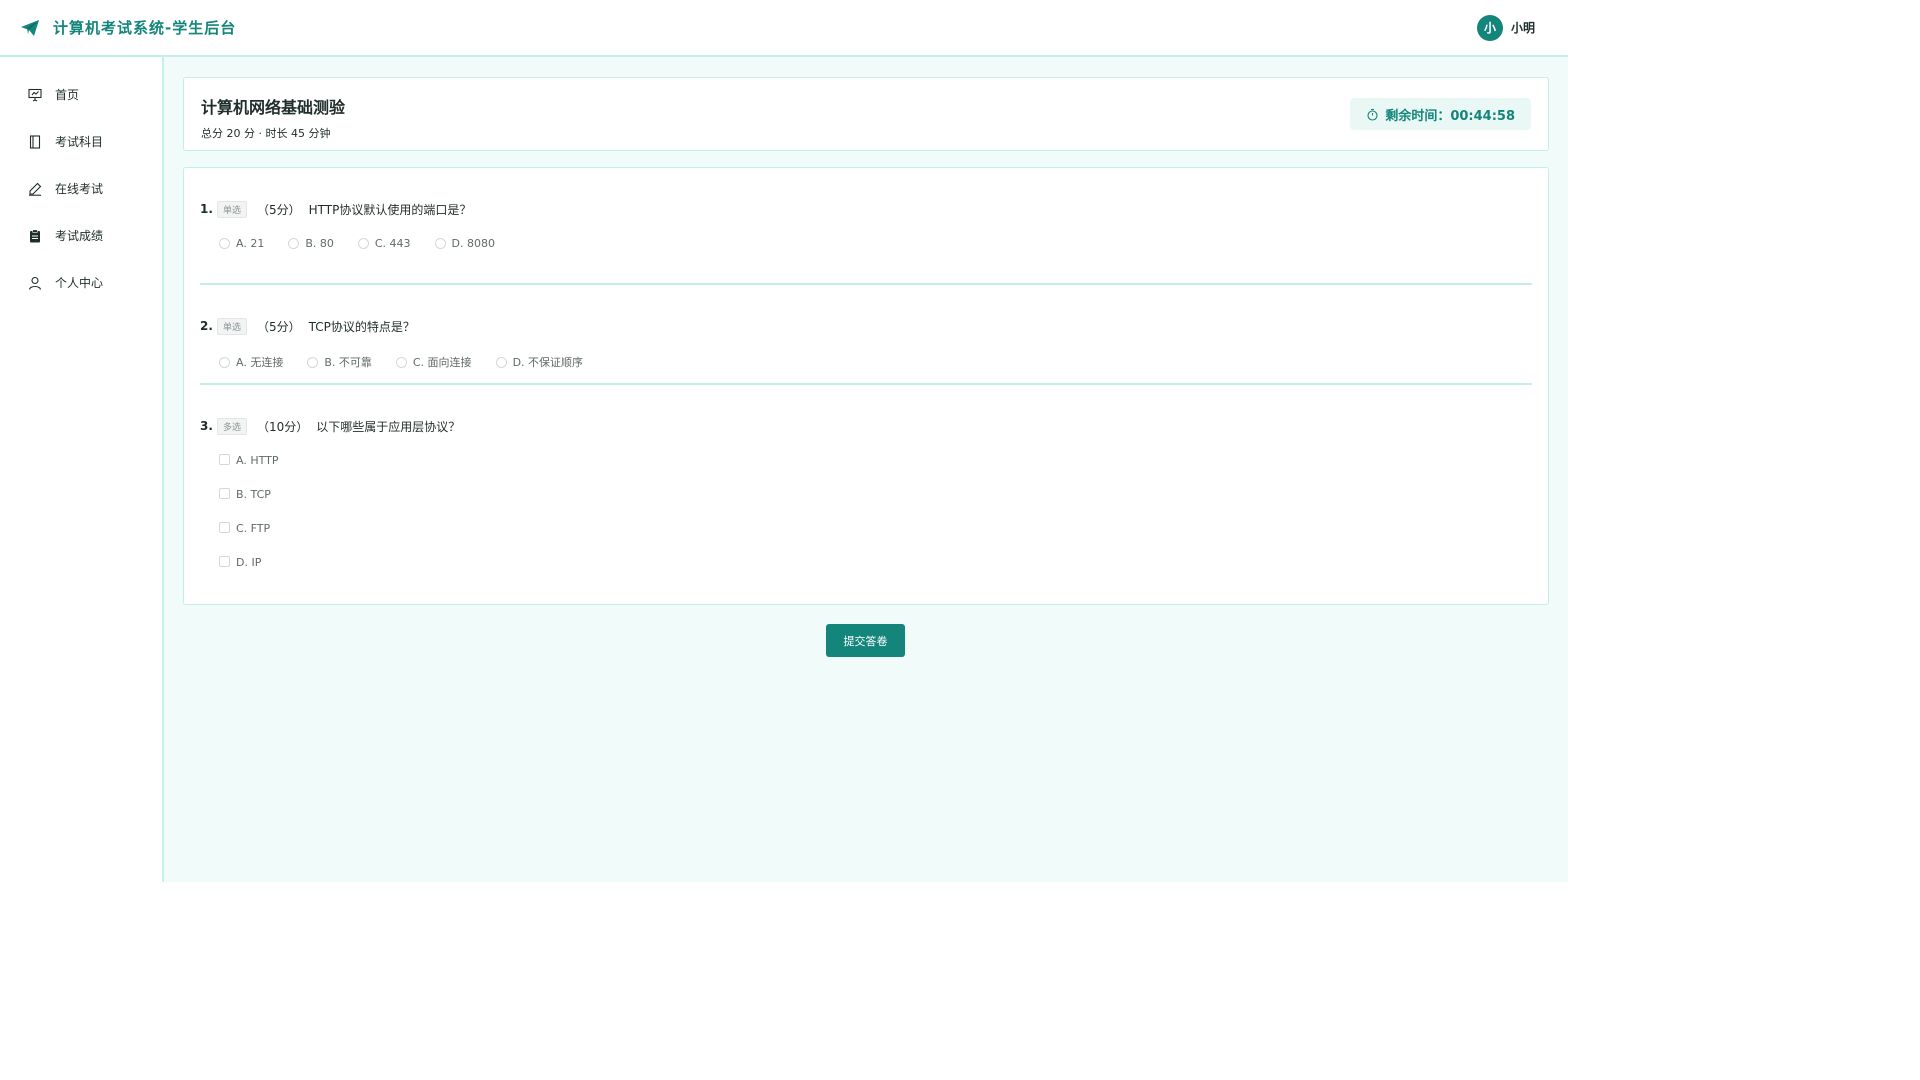 The height and width of the screenshot is (1080, 1920). I want to click on brand: 计算机考试系统-学生后台, so click(128, 27).